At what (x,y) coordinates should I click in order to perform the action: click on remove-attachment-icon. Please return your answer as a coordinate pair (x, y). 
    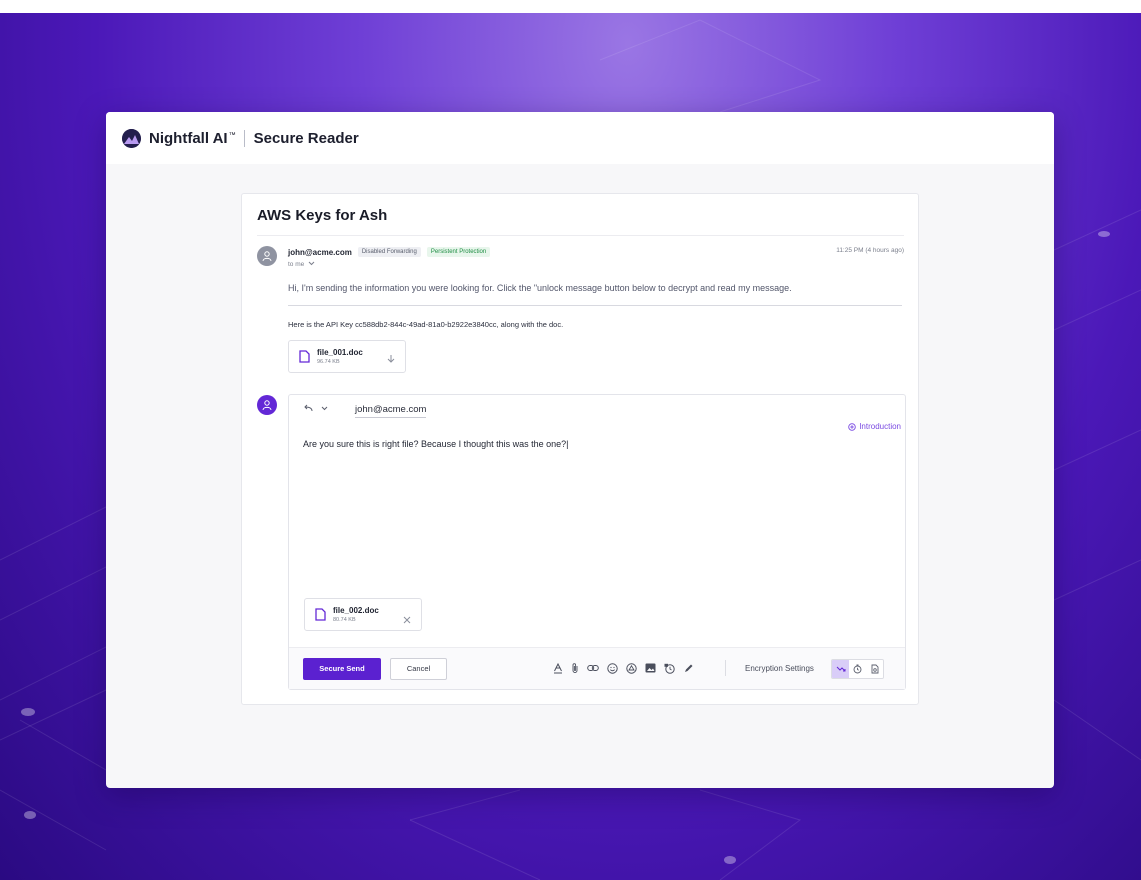
    Looking at the image, I should click on (407, 620).